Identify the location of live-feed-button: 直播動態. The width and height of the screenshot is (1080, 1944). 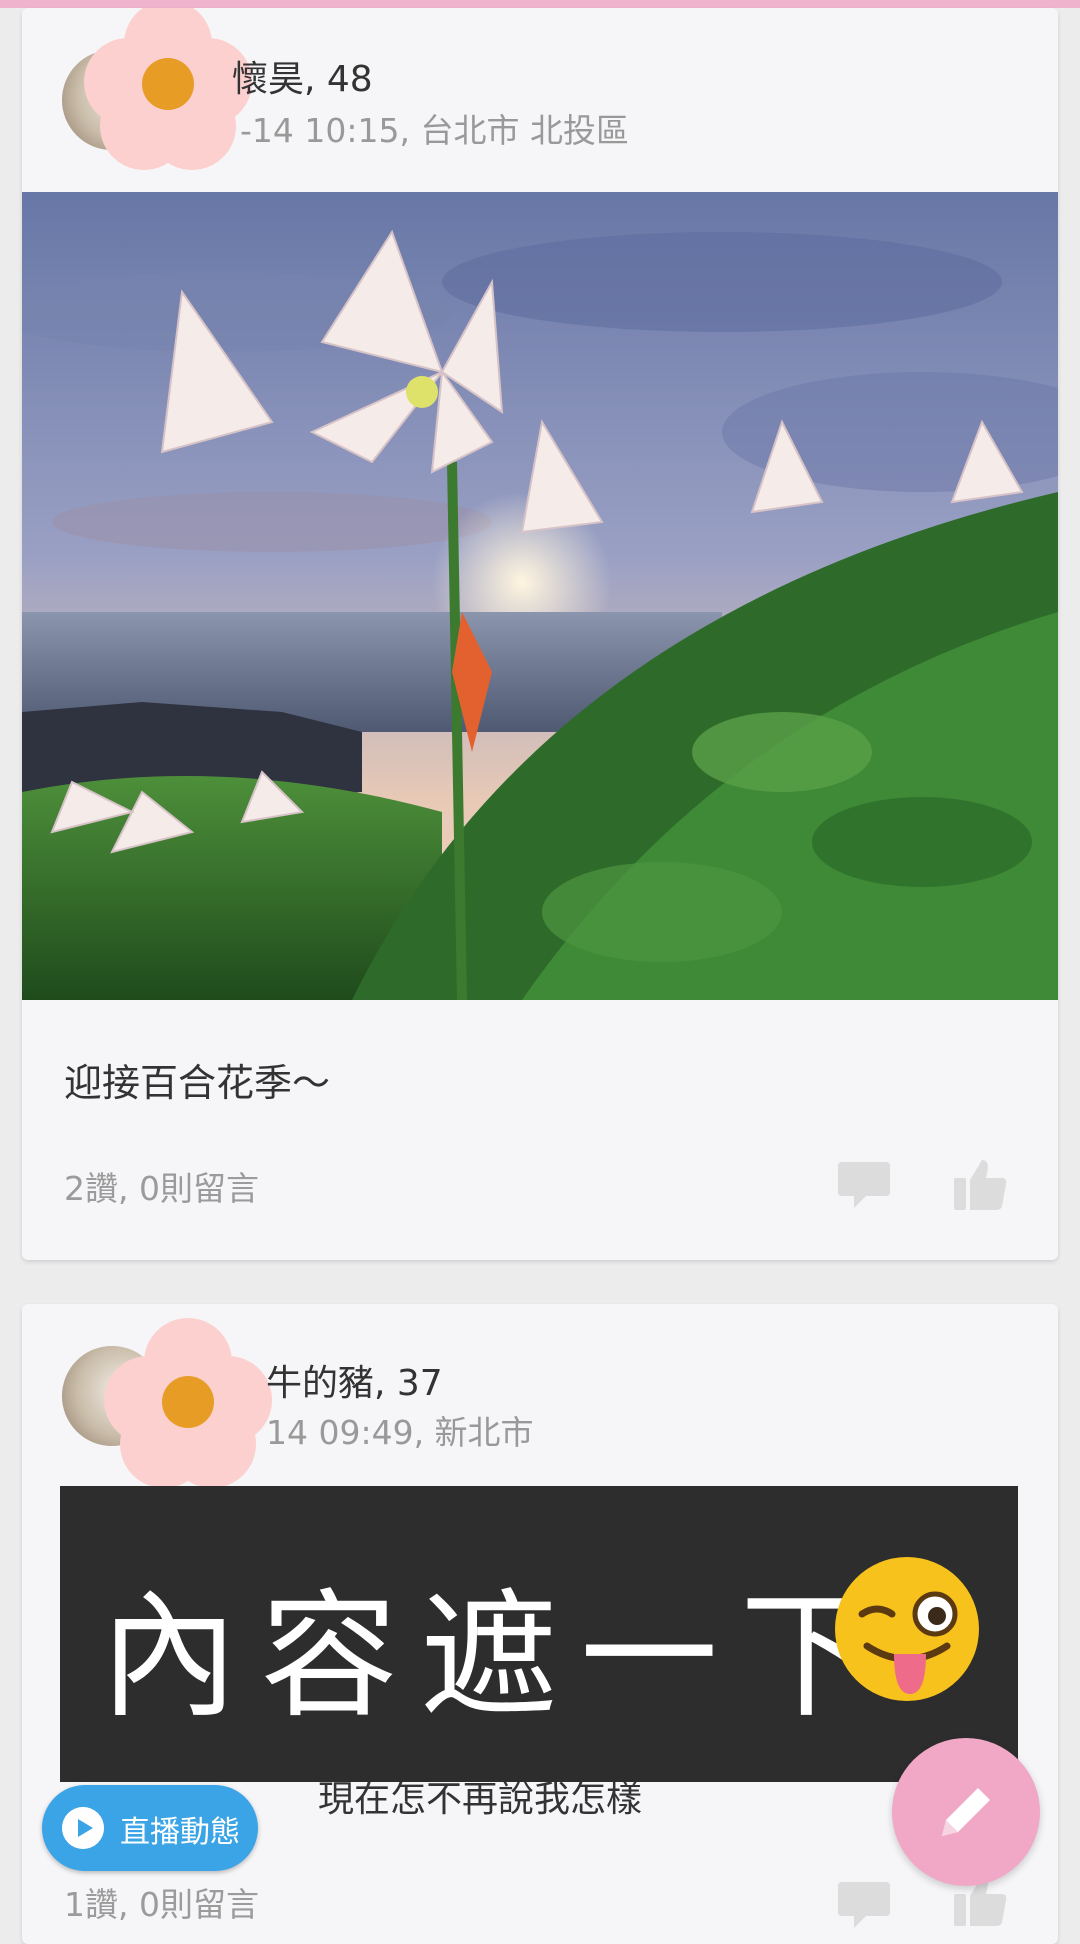
(150, 1828).